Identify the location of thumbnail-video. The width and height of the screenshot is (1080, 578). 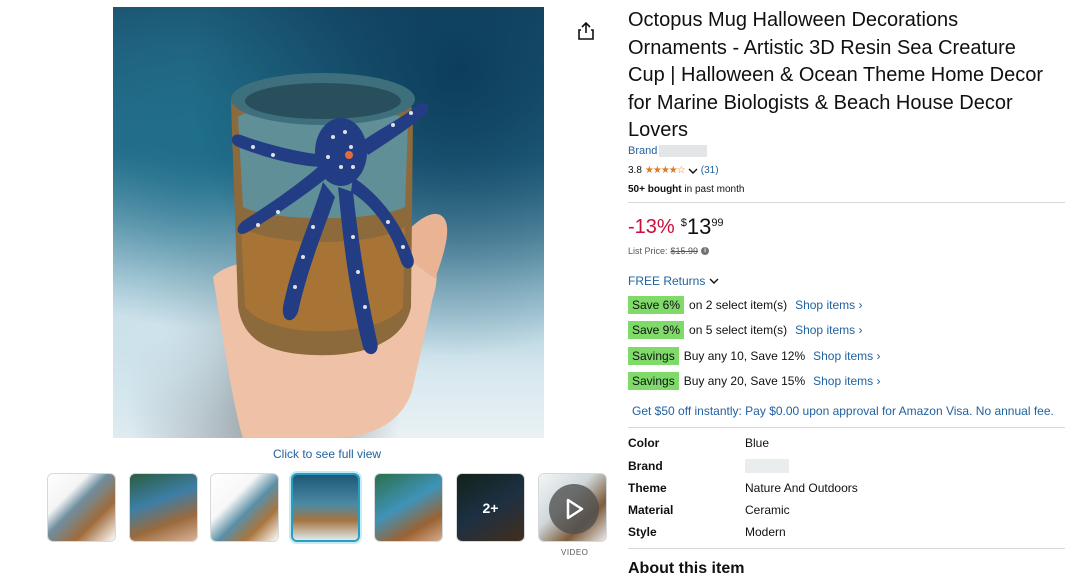
(572, 507).